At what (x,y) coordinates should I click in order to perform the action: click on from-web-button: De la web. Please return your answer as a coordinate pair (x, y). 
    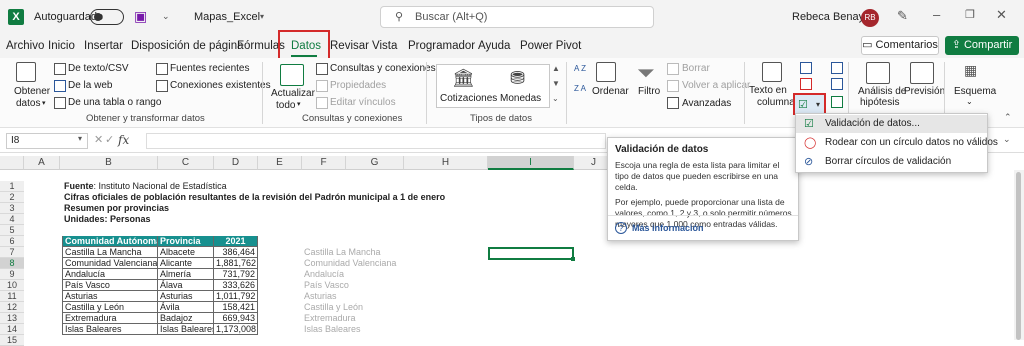
    Looking at the image, I should click on (90, 85).